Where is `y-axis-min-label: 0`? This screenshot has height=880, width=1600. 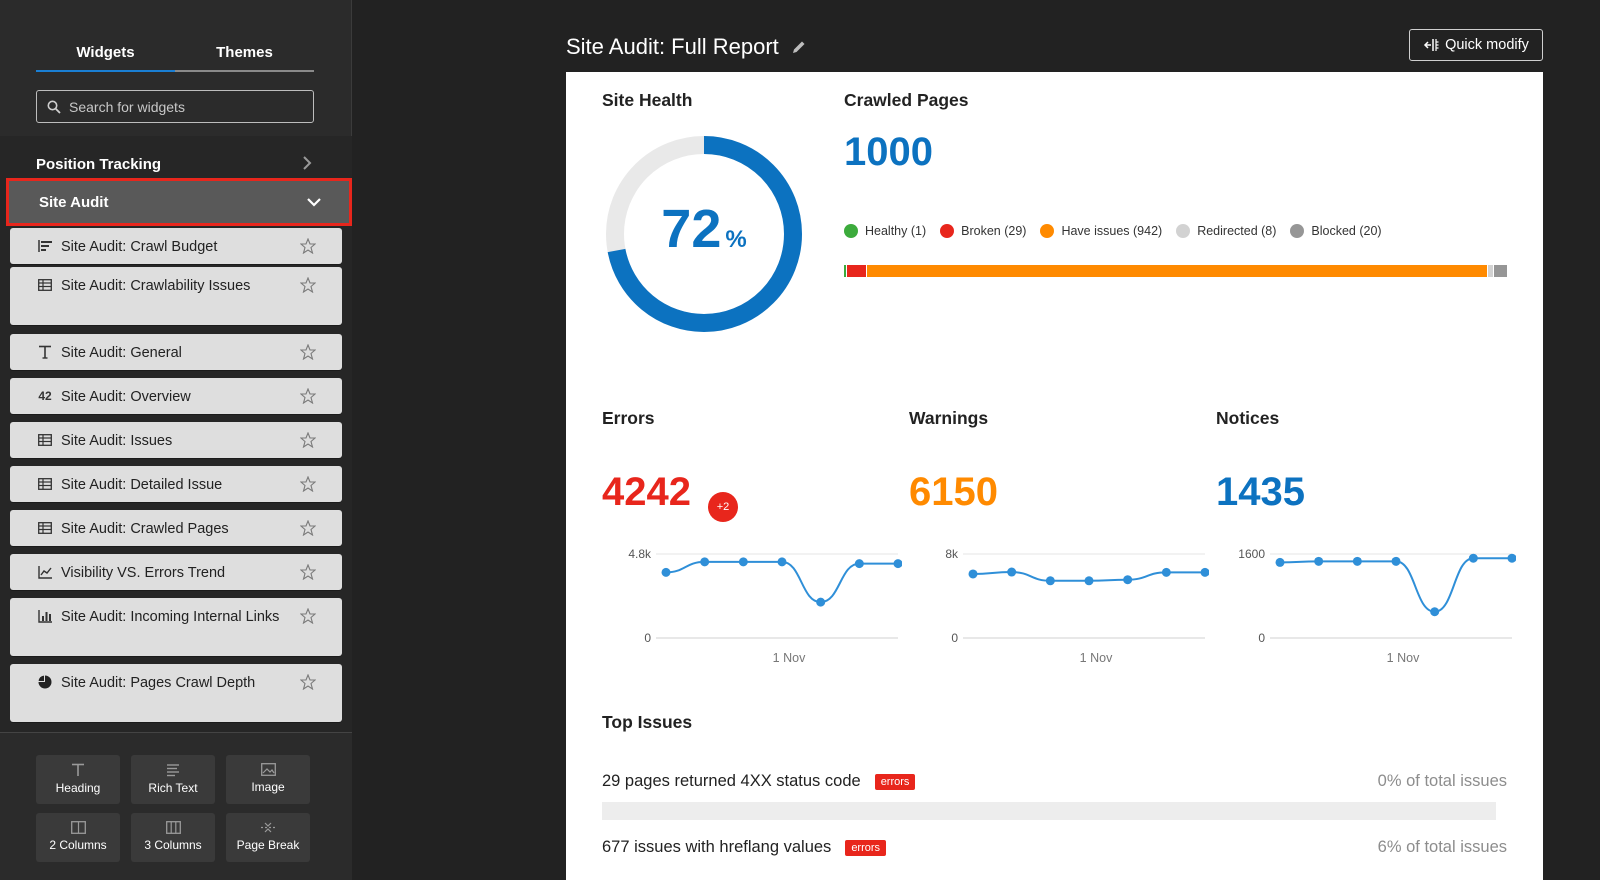
y-axis-min-label: 0 is located at coordinates (1261, 638).